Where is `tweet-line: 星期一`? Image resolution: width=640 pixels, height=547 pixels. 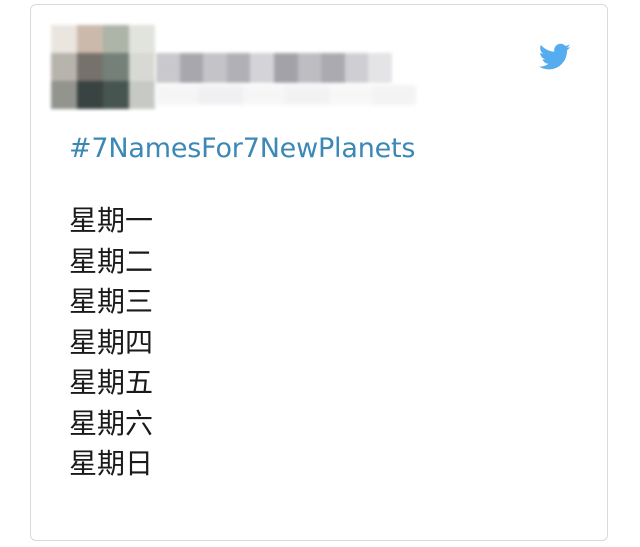 tweet-line: 星期一 is located at coordinates (111, 220).